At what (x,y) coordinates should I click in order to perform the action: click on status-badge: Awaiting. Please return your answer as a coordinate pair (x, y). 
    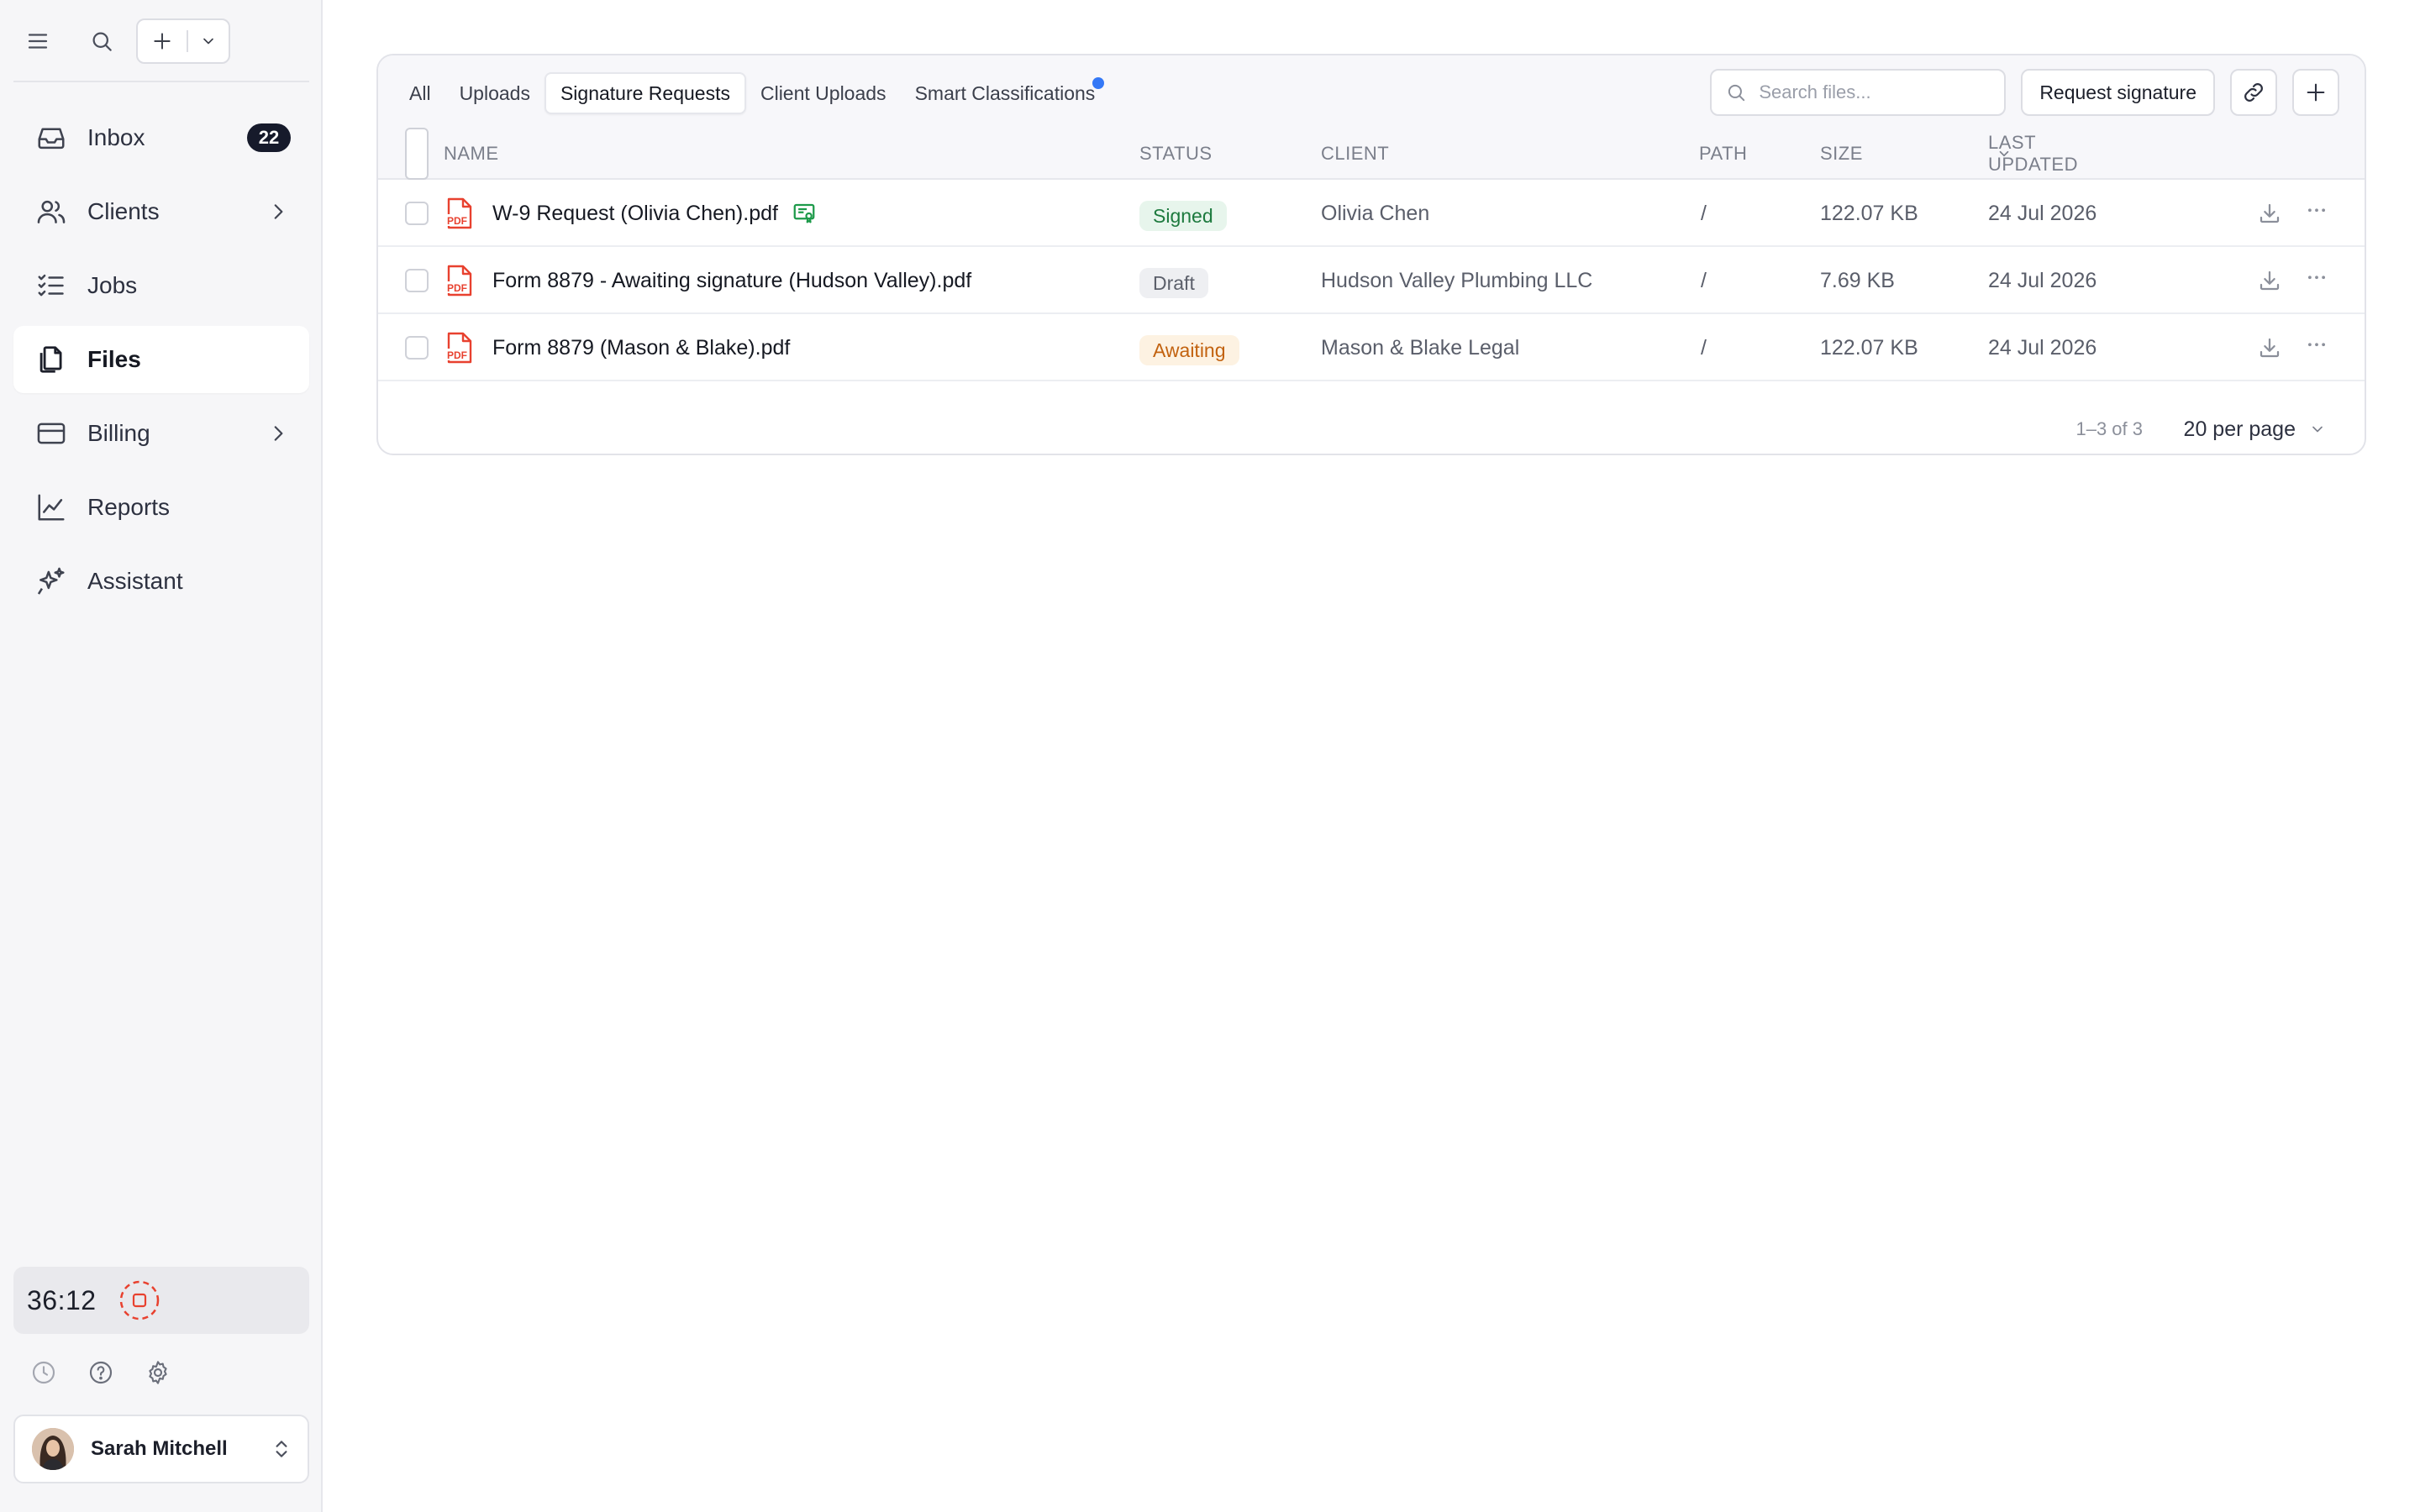
    Looking at the image, I should click on (1189, 350).